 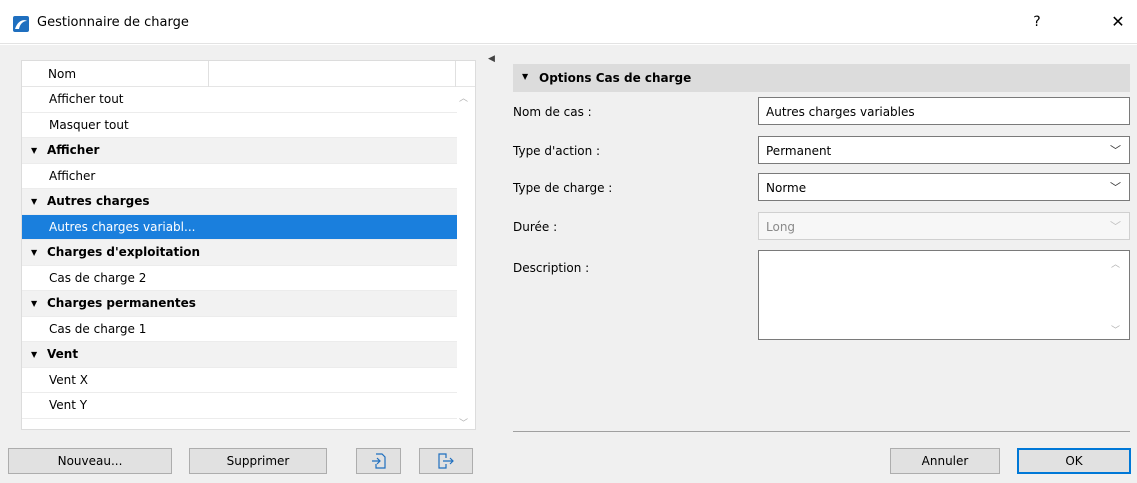 I want to click on tree-row-label: Vent, so click(x=63, y=354).